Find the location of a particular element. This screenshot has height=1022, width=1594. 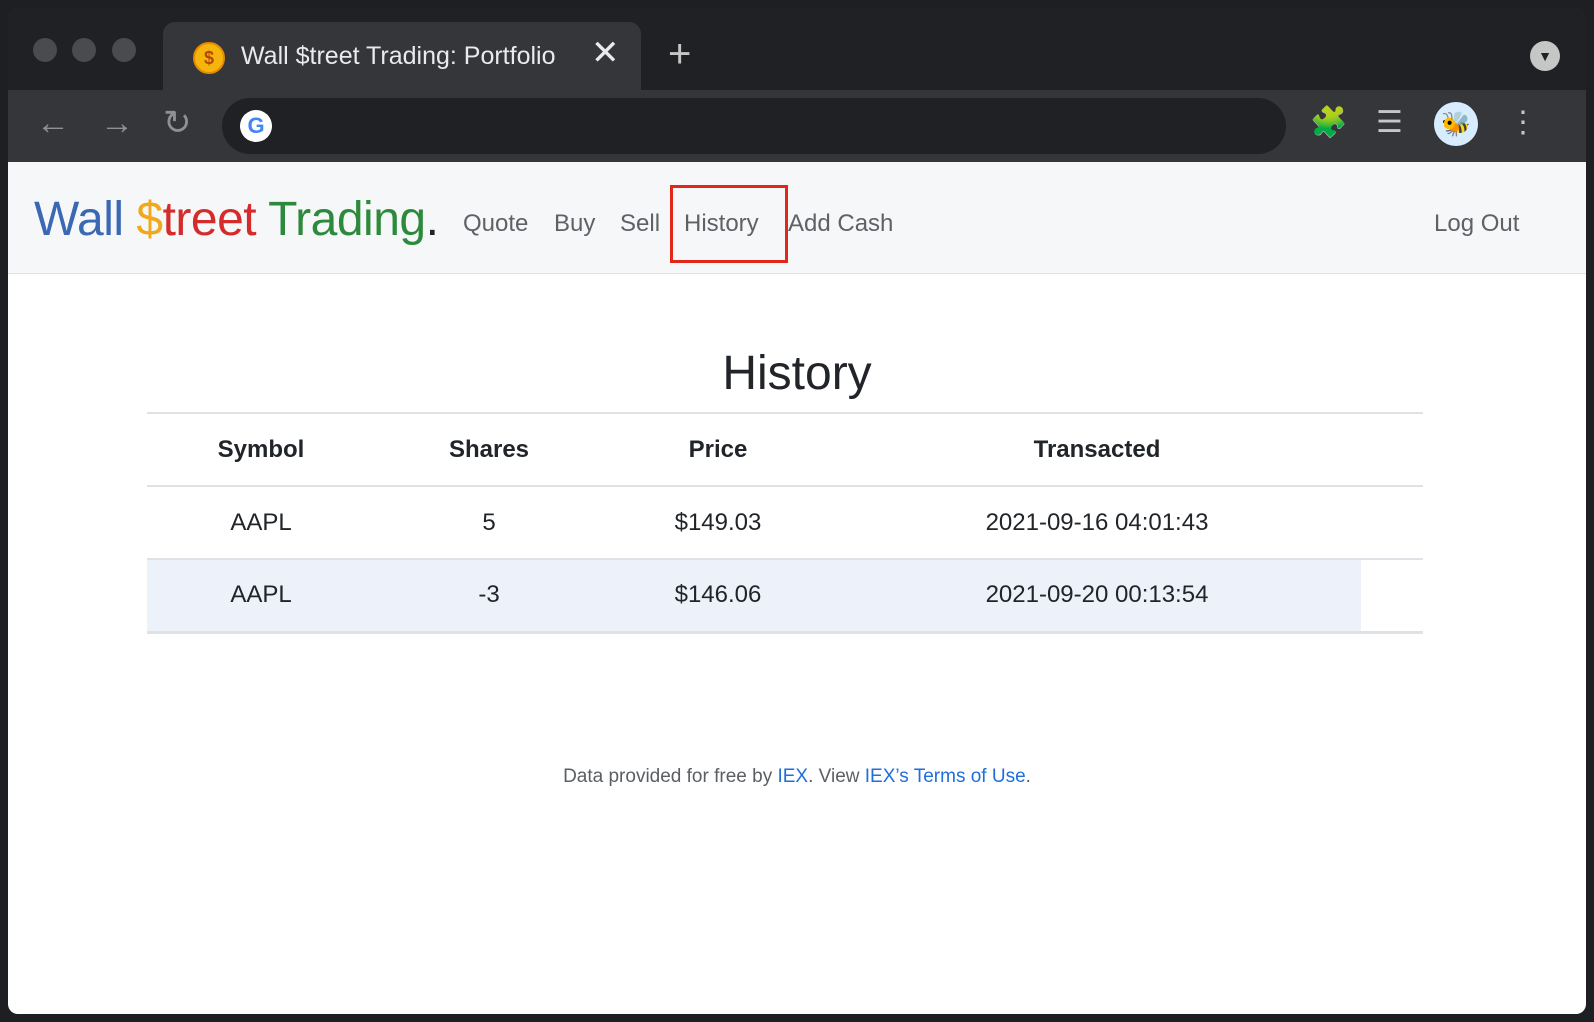

table-header-row: Symbol Shares Price Transacted is located at coordinates (785, 449).